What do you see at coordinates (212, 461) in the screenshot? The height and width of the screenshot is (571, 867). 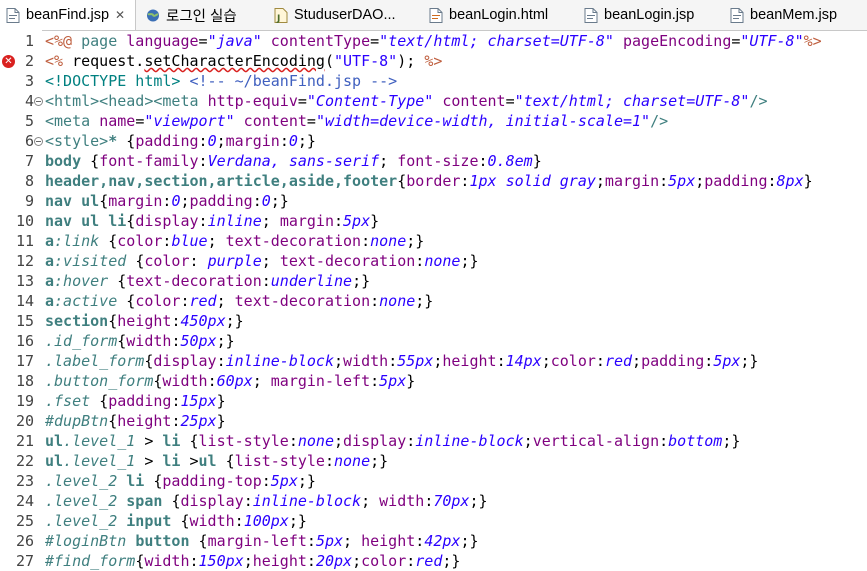 I see `code-token: ul` at bounding box center [212, 461].